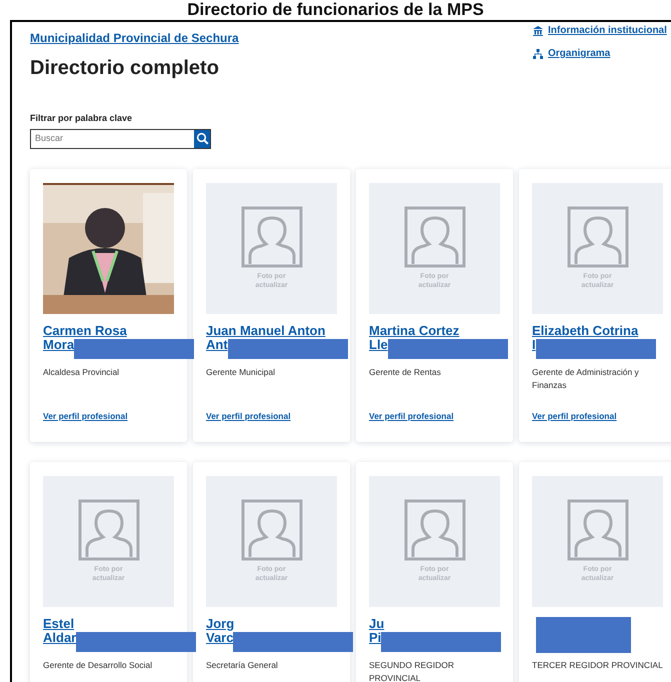 Image resolution: width=671 pixels, height=682 pixels. I want to click on person-name: Mora, so click(58, 344).